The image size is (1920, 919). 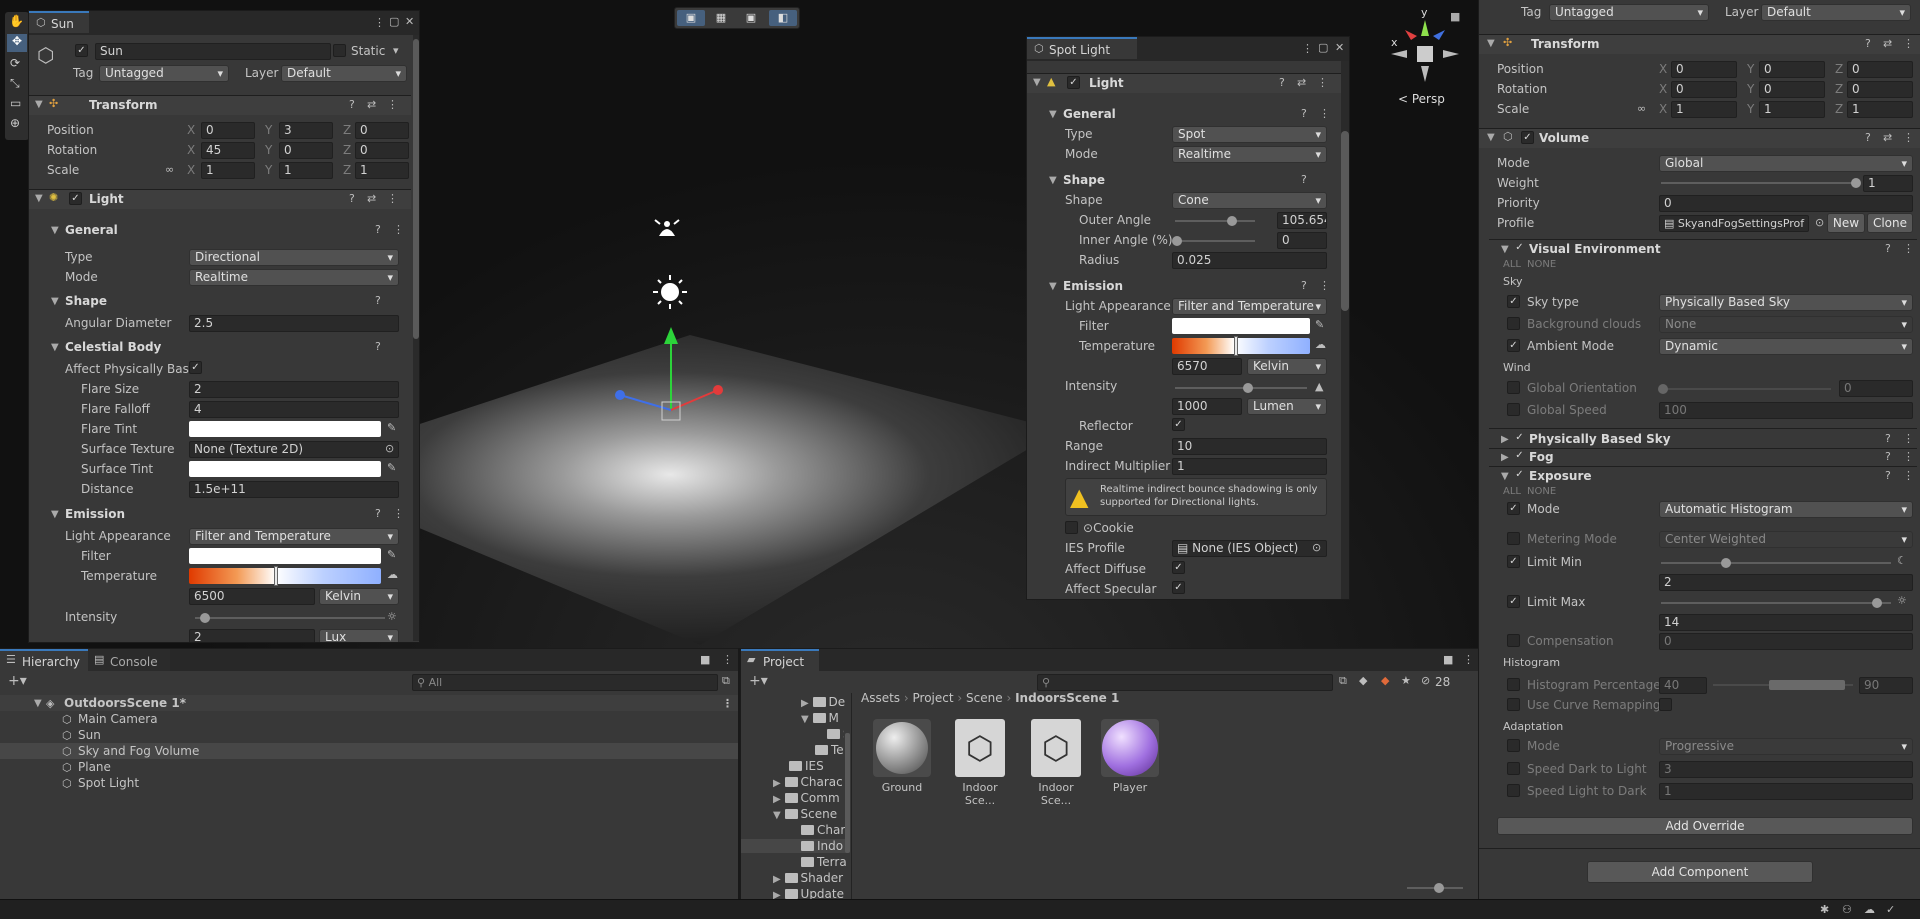 What do you see at coordinates (1734, 223) in the screenshot?
I see `profile-field: ▤ SkyandFogSettingsProf` at bounding box center [1734, 223].